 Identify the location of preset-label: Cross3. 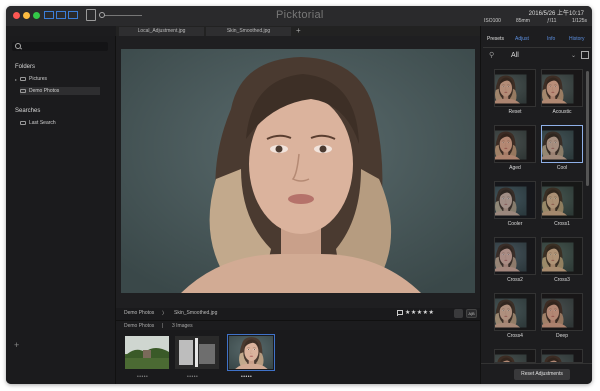
(562, 280).